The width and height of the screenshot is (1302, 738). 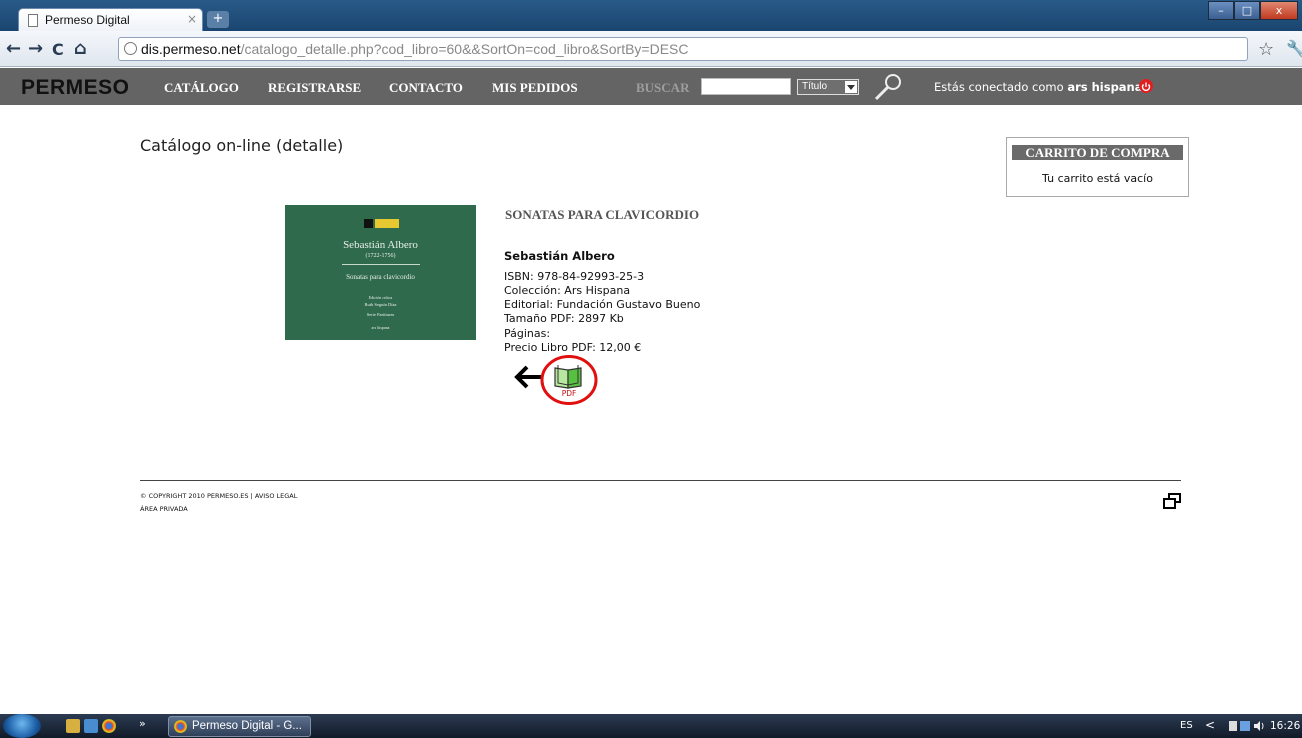 What do you see at coordinates (35, 48) in the screenshot?
I see `forward-icon: →` at bounding box center [35, 48].